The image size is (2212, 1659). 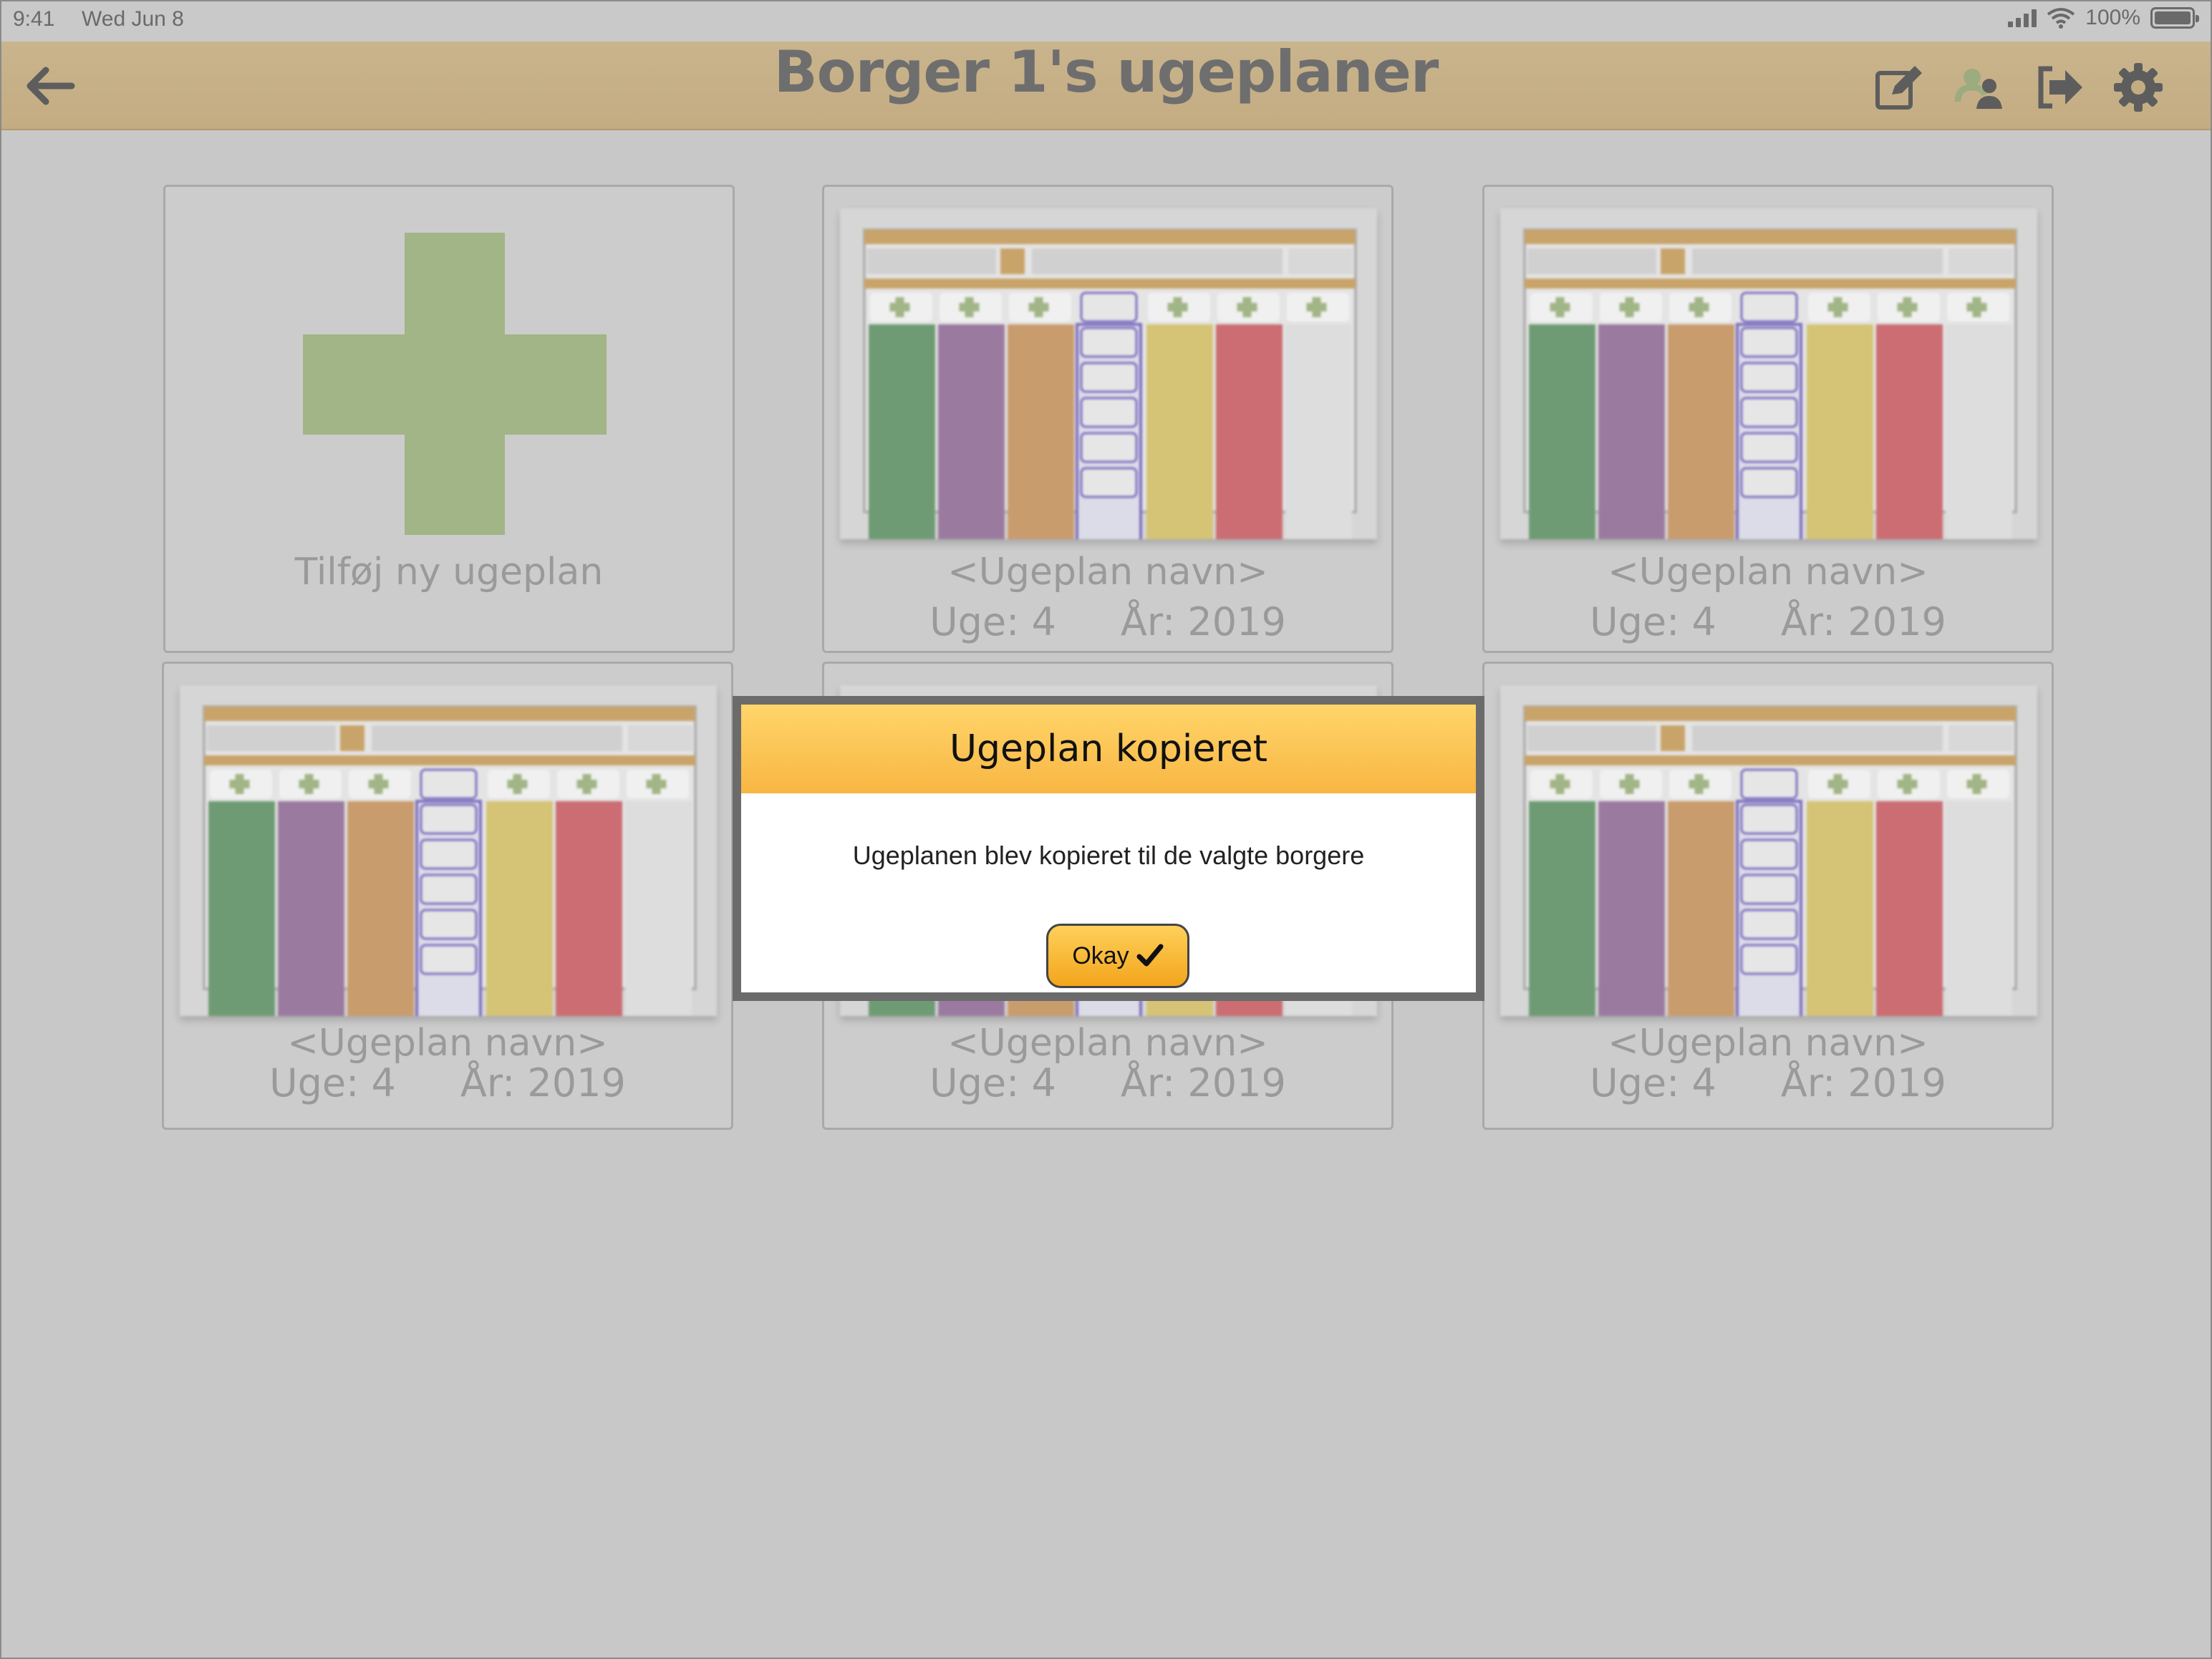 What do you see at coordinates (449, 419) in the screenshot?
I see `add-weekplan-card: Tilføj ny ugeplan` at bounding box center [449, 419].